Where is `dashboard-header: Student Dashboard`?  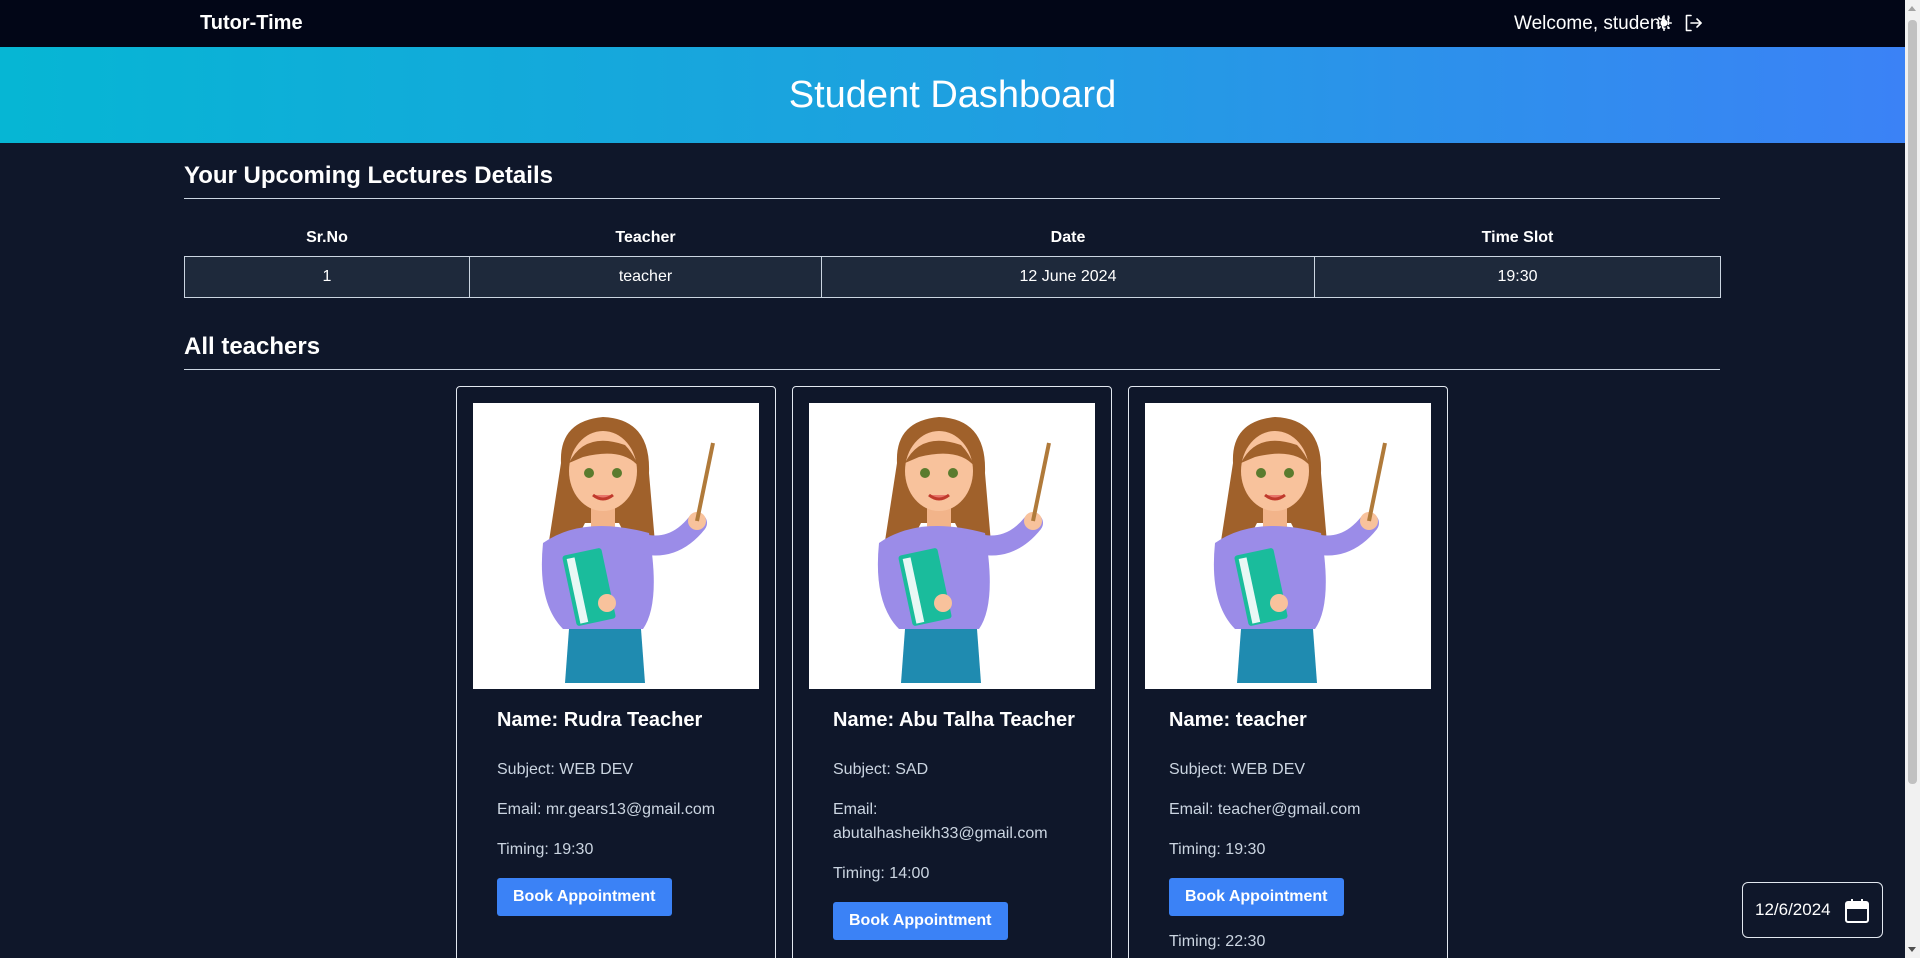
dashboard-header: Student Dashboard is located at coordinates (952, 95).